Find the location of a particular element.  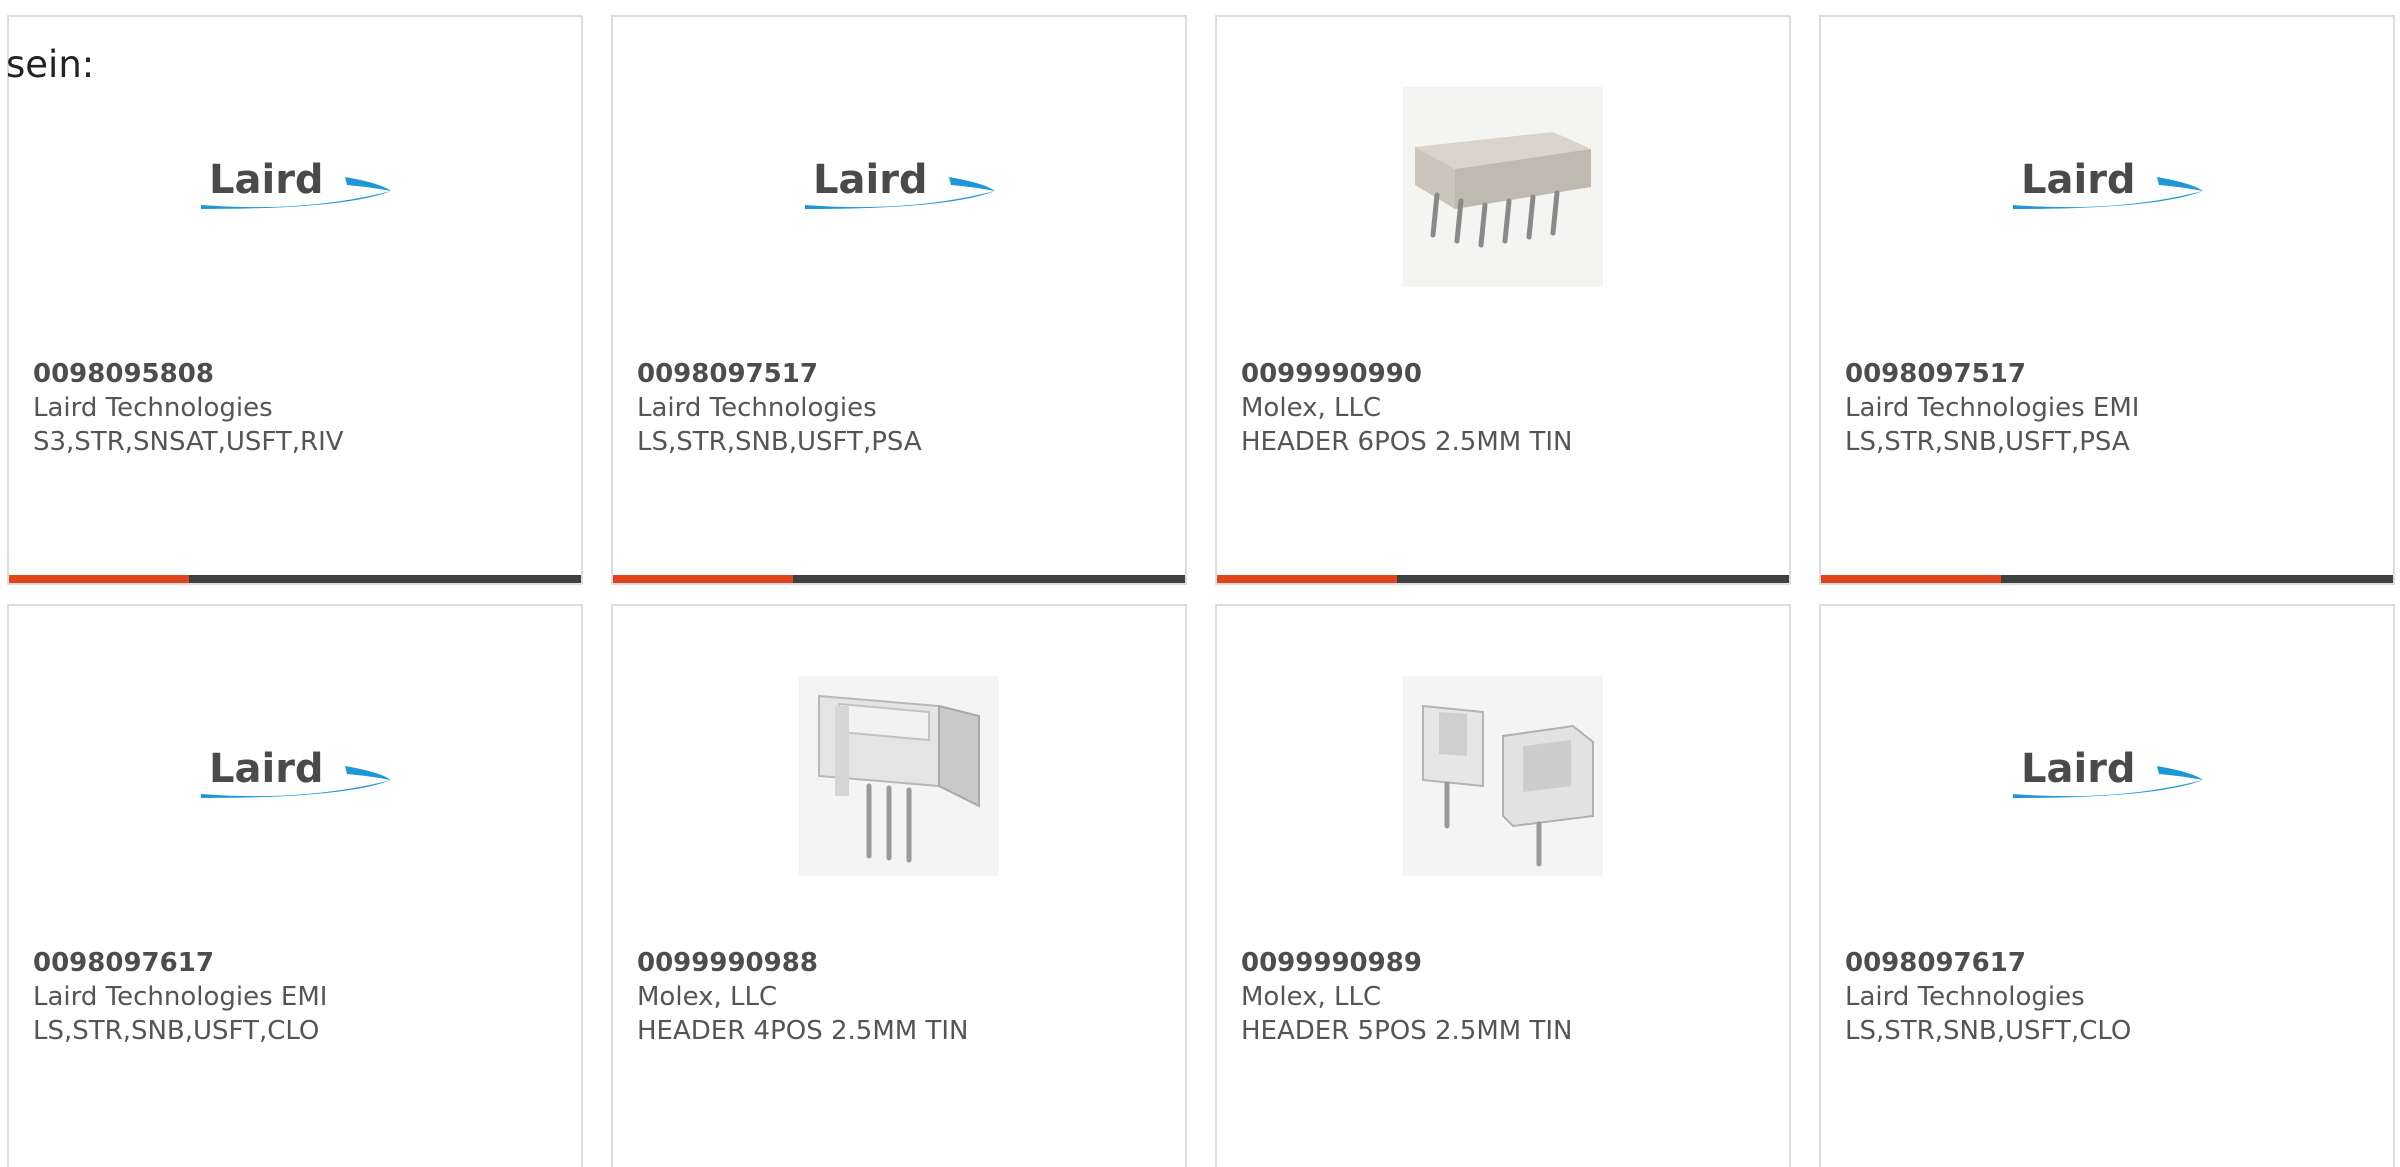

description: HEADER 5POS 2.5MM TIN is located at coordinates (1407, 1031).